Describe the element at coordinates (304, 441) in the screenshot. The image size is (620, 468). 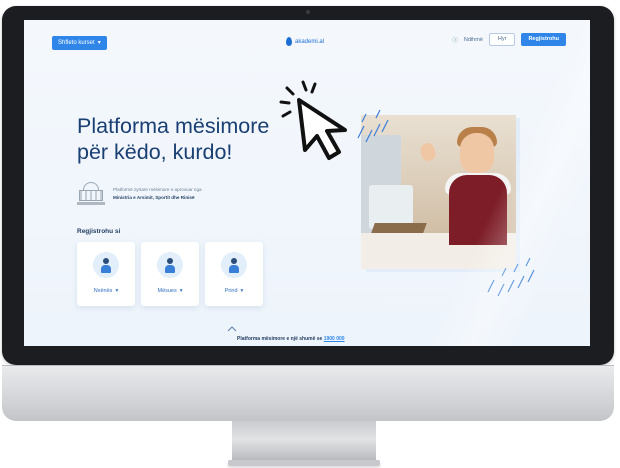
I see `imac-stand` at that location.